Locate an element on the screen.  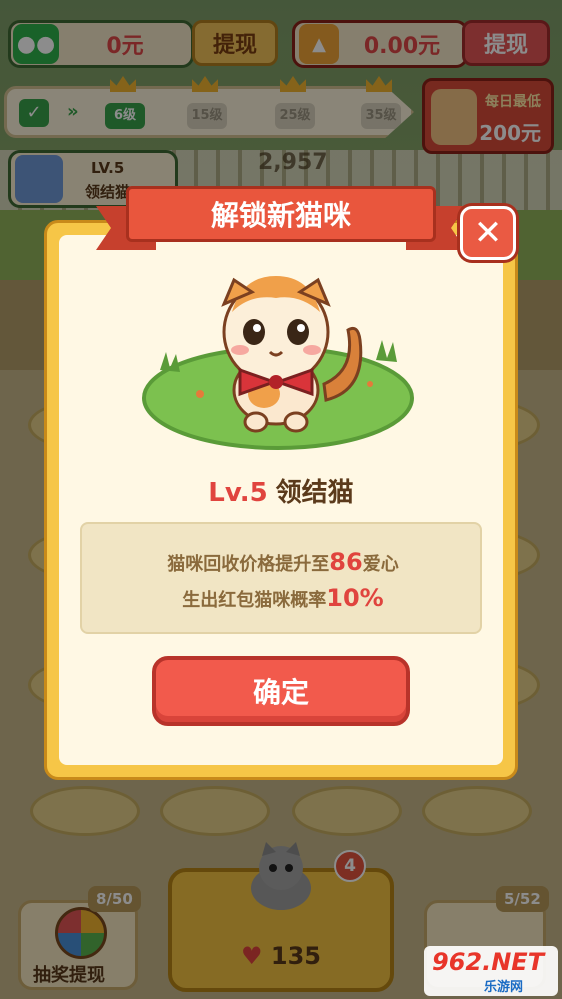
recycle-price-unit: 爱心 is located at coordinates (380, 564).